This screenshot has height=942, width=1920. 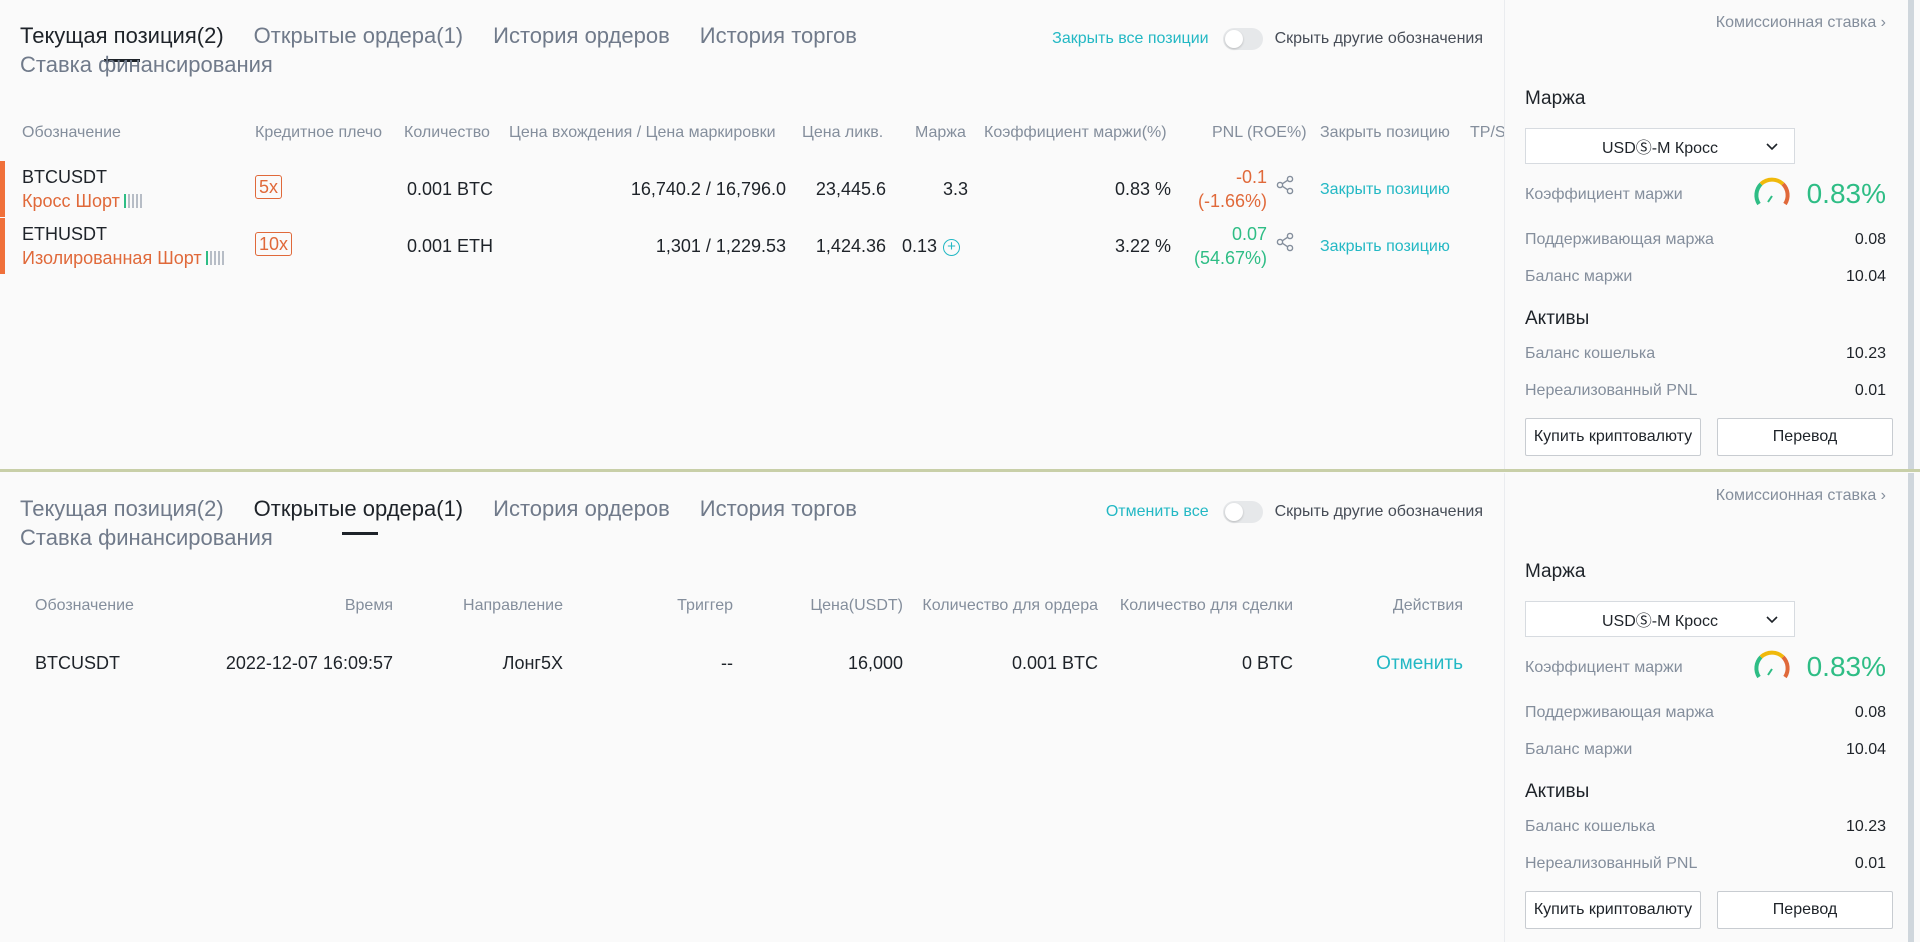 I want to click on col-tp-sl: TP/S, so click(x=1488, y=132).